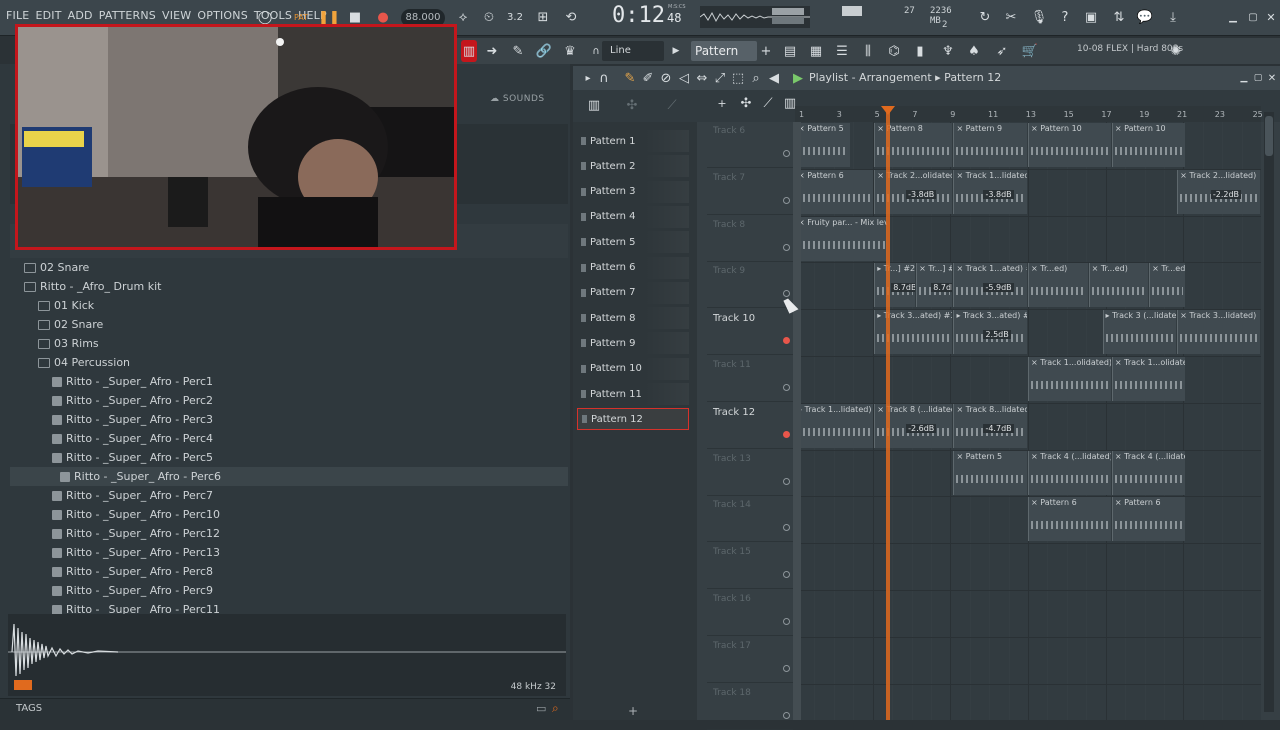 Image resolution: width=1280 pixels, height=730 pixels. Describe the element at coordinates (750, 707) in the screenshot. I see `track-header: Track 18` at that location.